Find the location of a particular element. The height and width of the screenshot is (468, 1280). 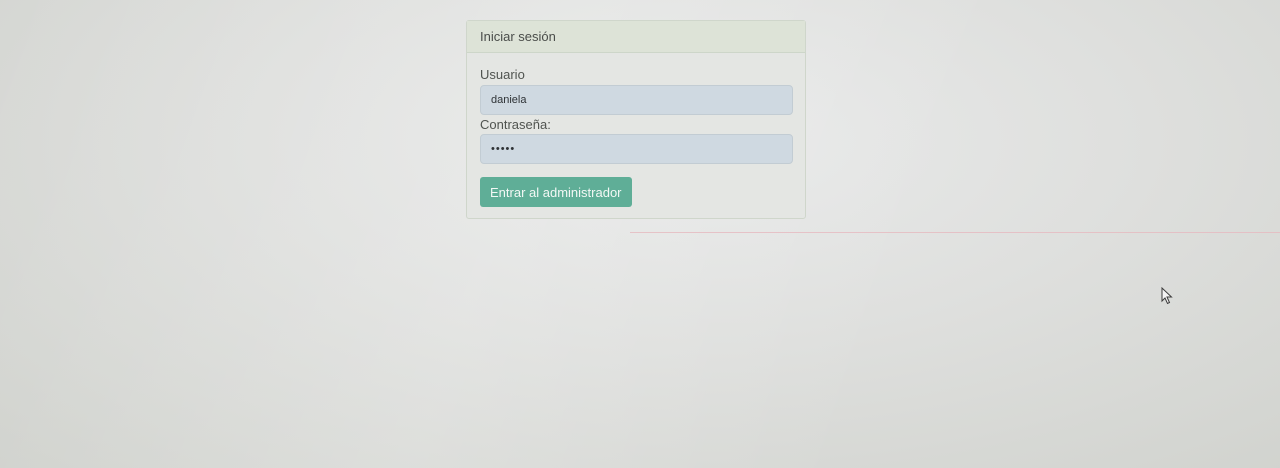

password-label: Contraseña: is located at coordinates (515, 124).